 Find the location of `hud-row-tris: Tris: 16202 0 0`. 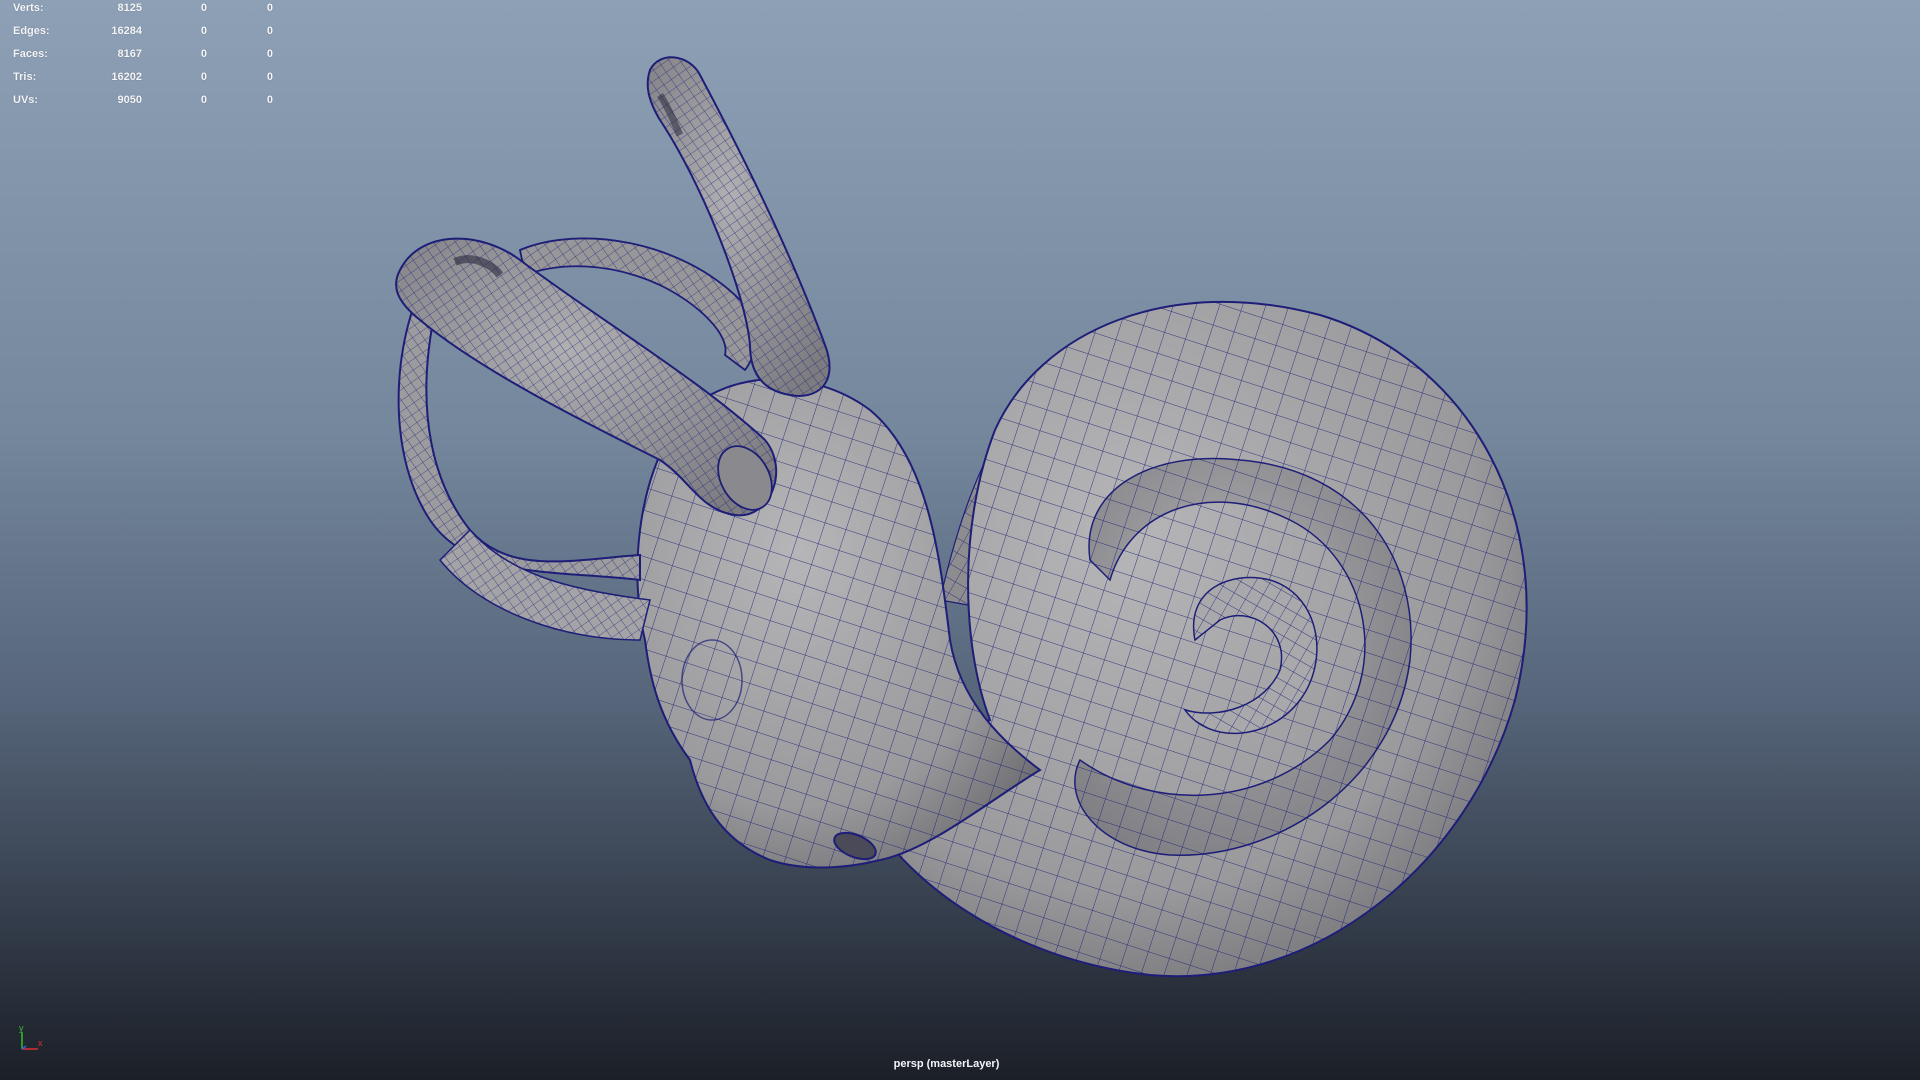

hud-row-tris: Tris: 16202 0 0 is located at coordinates (143, 80).